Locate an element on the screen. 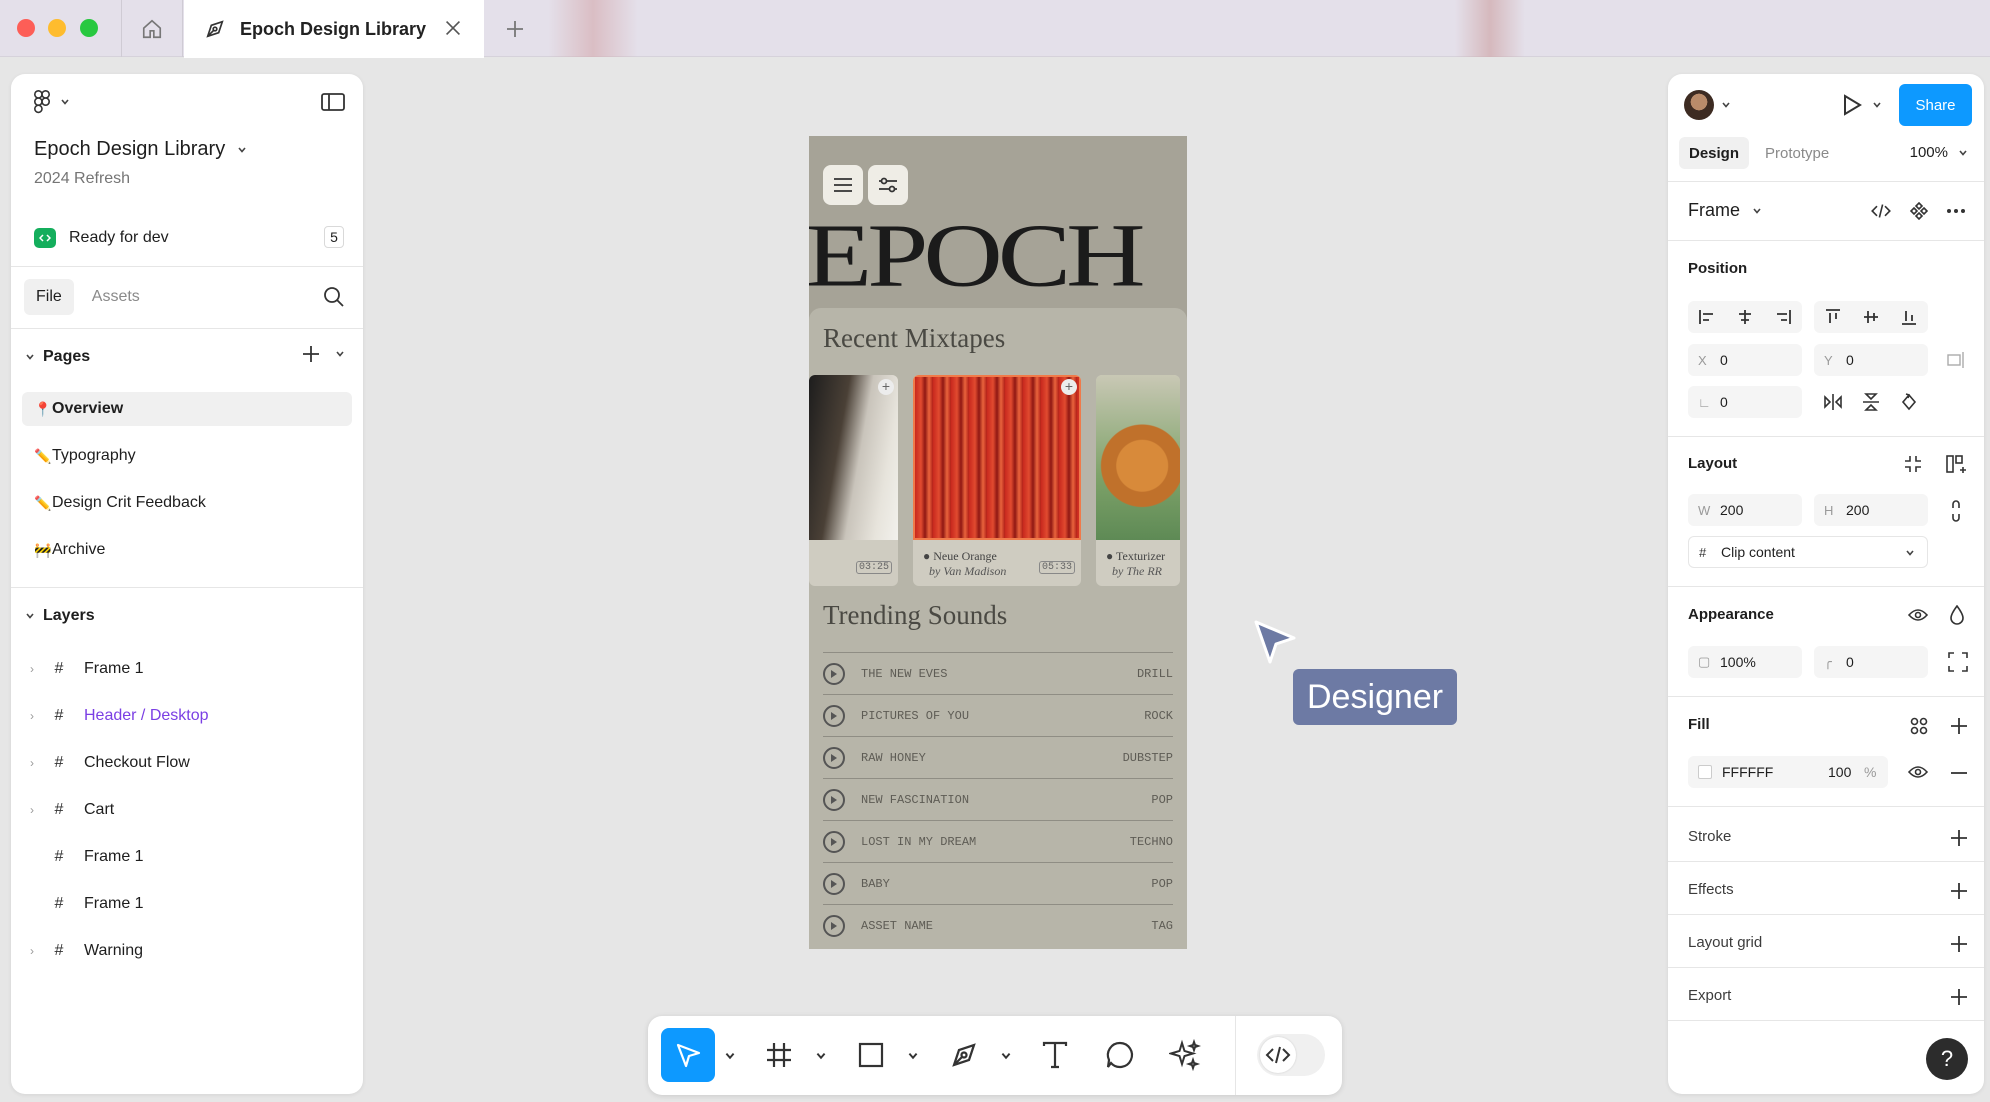 The image size is (1990, 1102). minimize-window-button is located at coordinates (57, 28).